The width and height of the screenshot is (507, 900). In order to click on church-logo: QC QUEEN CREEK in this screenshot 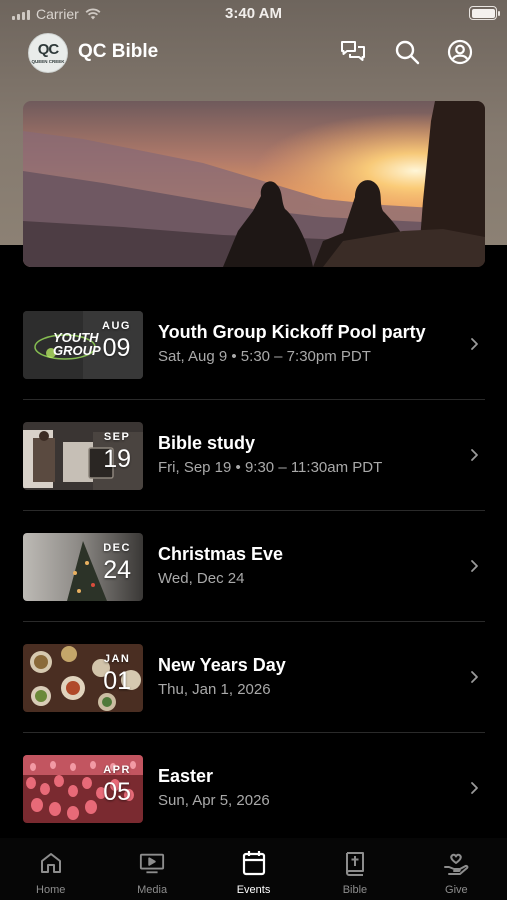, I will do `click(48, 53)`.